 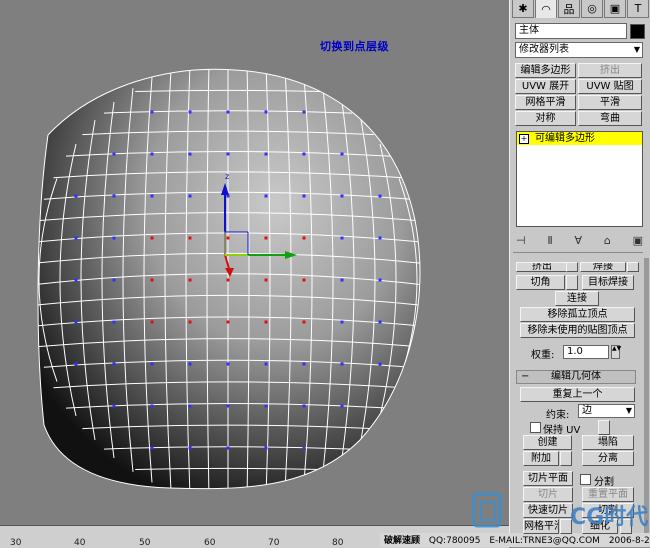 What do you see at coordinates (577, 330) in the screenshot?
I see `remove-unused-map-verts-button: 移除未使用的贴图顶点` at bounding box center [577, 330].